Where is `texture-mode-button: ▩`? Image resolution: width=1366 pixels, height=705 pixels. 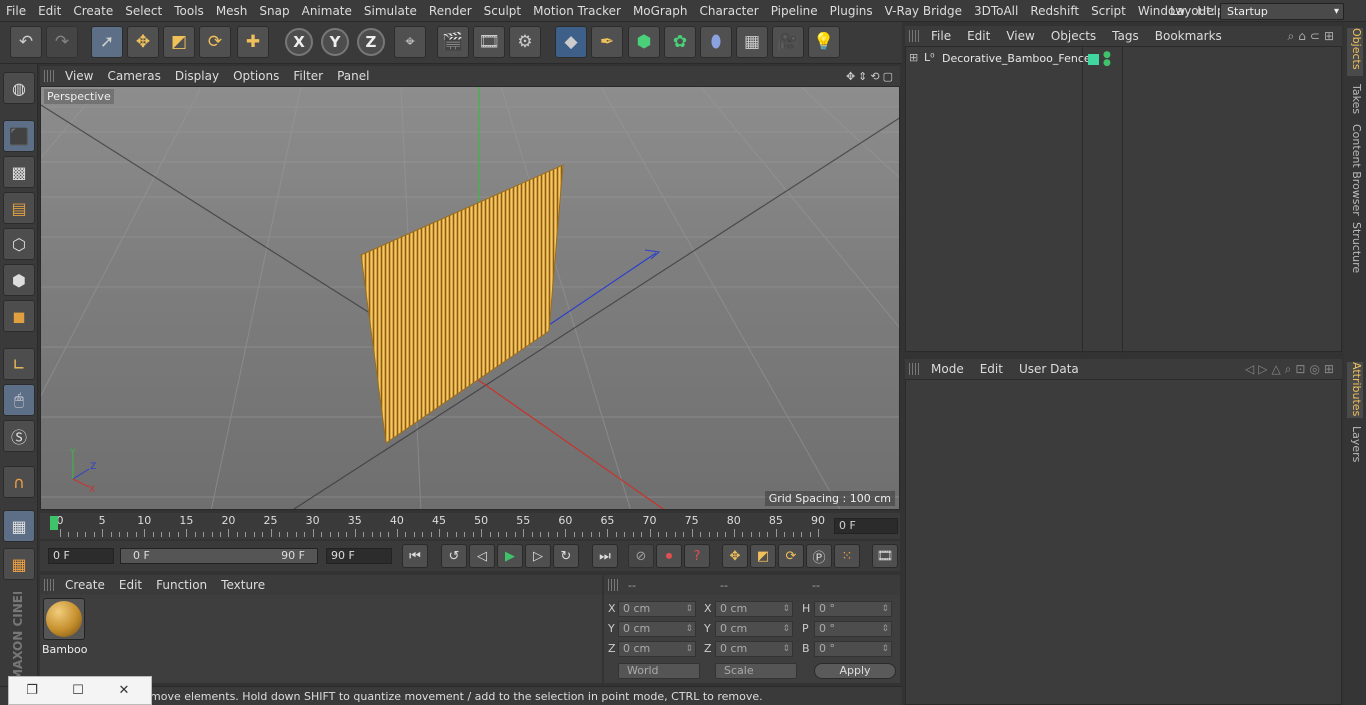
texture-mode-button: ▩ is located at coordinates (19, 172).